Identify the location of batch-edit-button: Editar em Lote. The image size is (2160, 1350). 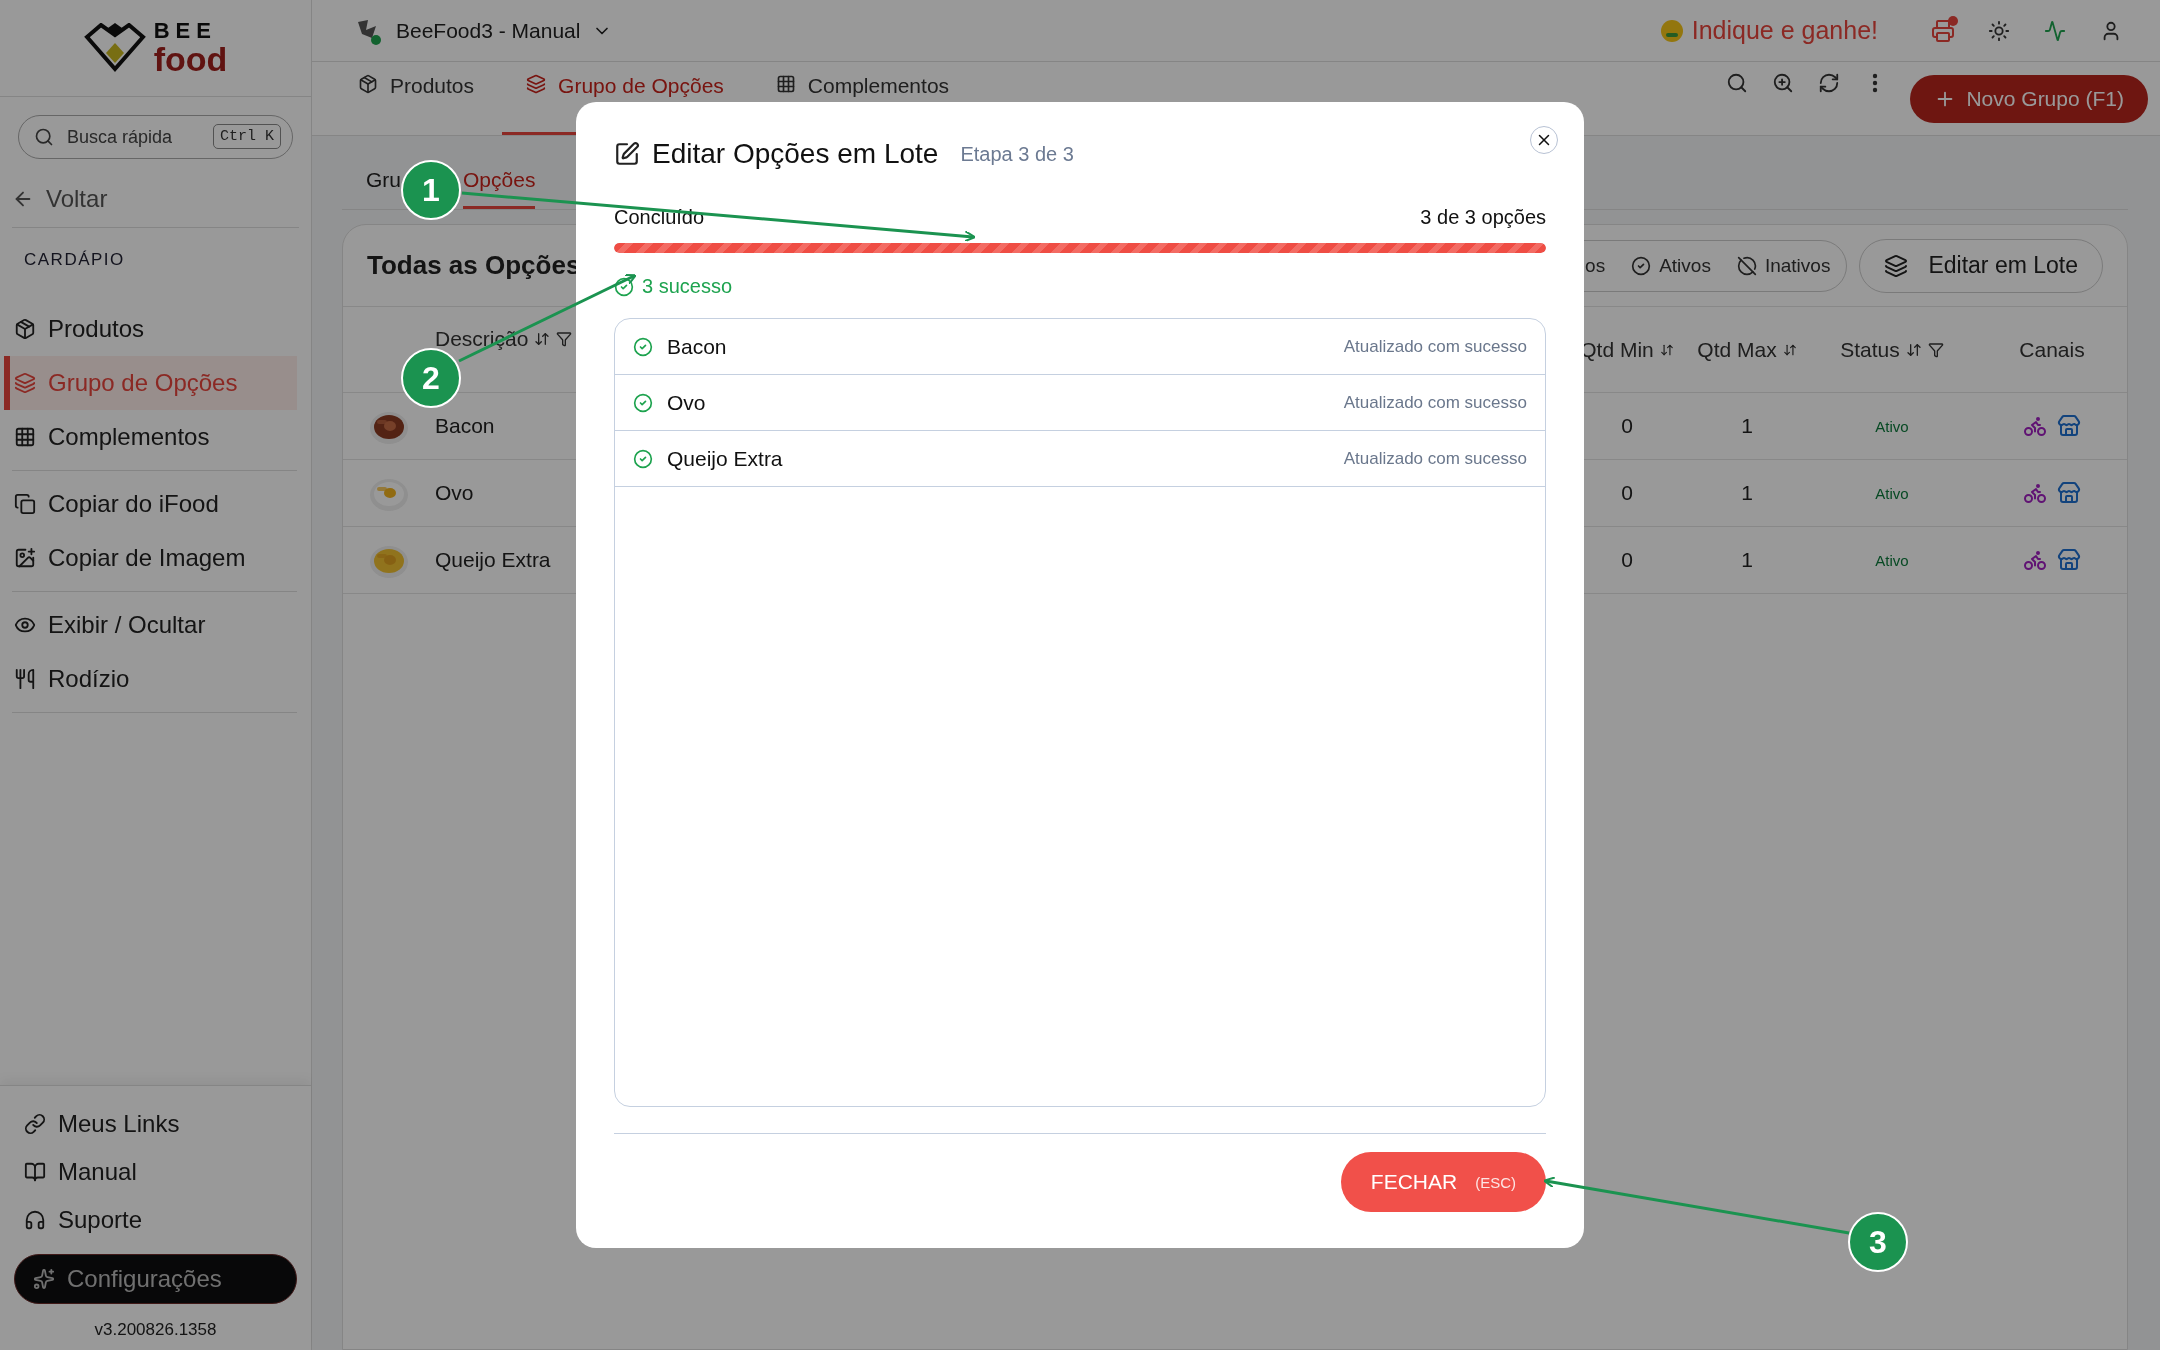
(1981, 265).